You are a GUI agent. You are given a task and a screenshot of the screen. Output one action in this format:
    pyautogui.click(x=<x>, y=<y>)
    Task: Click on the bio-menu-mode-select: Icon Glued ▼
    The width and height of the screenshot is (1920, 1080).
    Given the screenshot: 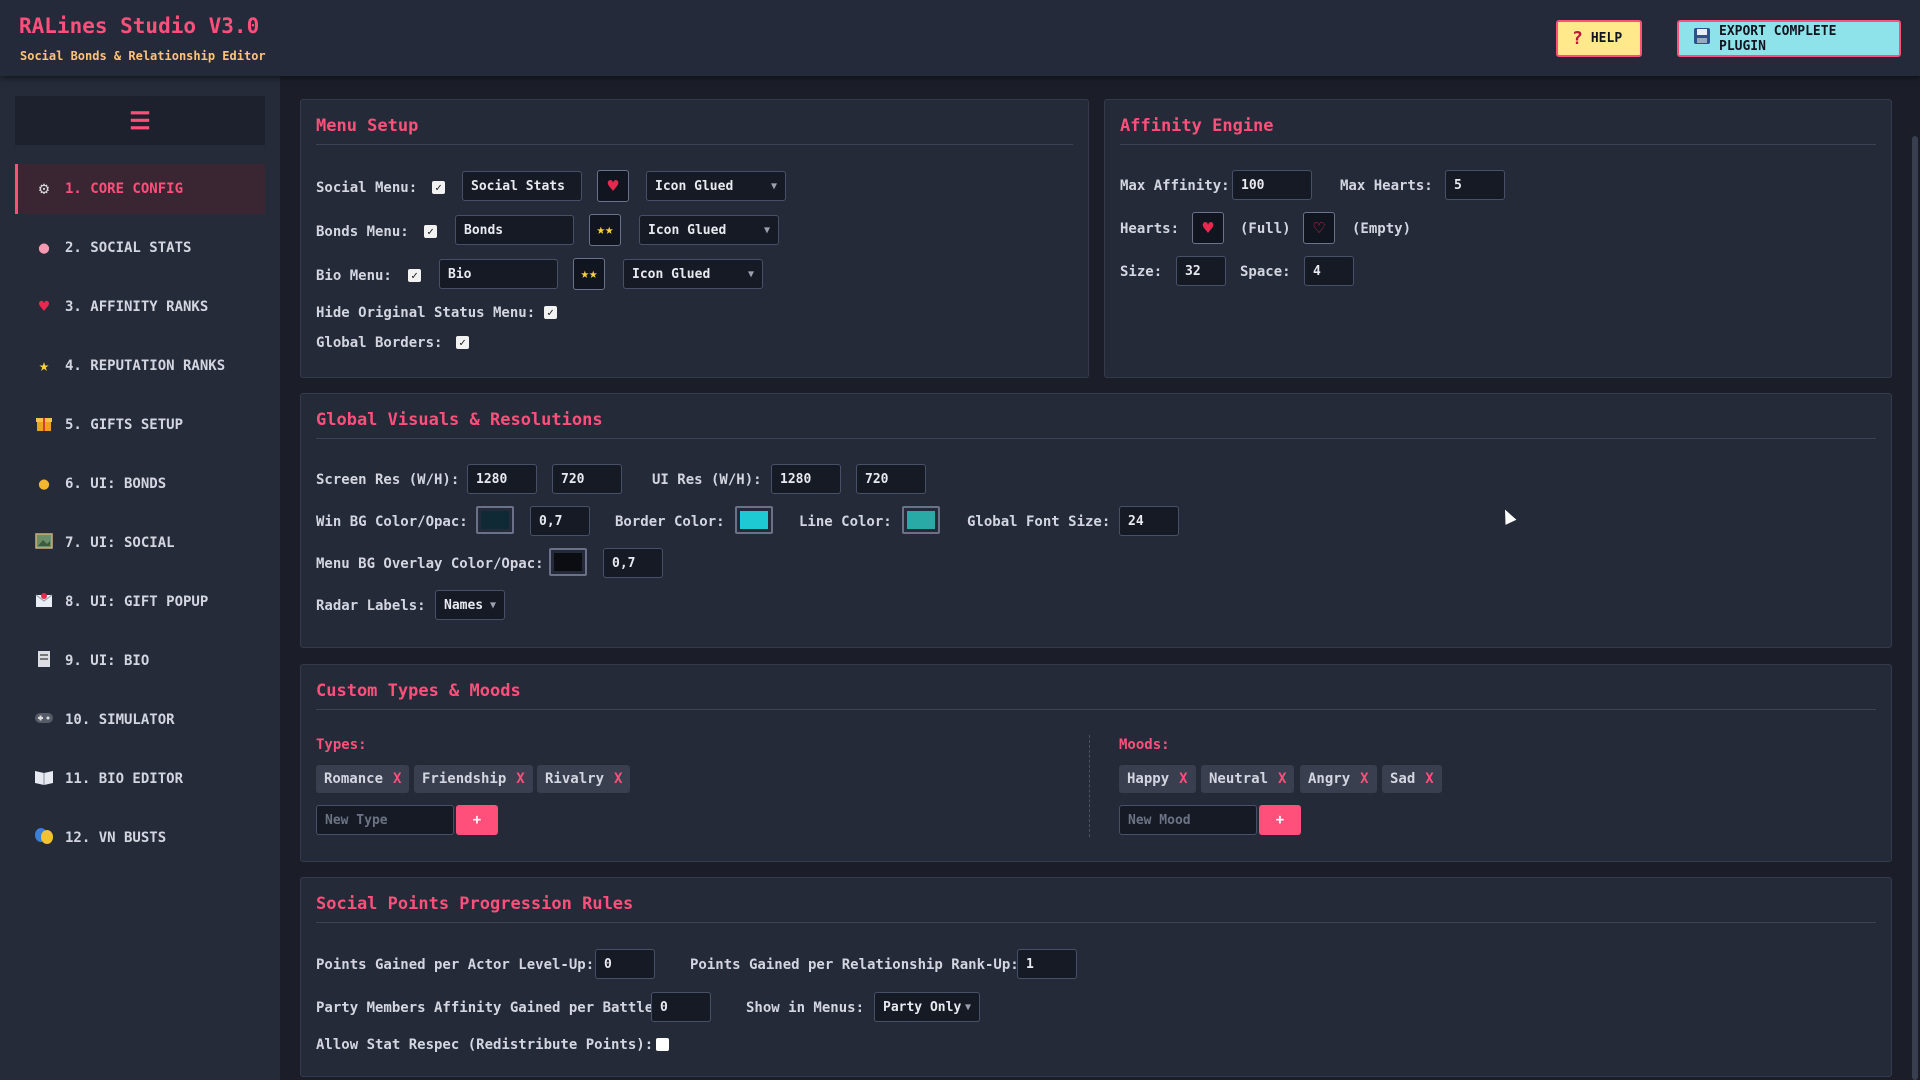 What is the action you would take?
    pyautogui.click(x=693, y=274)
    